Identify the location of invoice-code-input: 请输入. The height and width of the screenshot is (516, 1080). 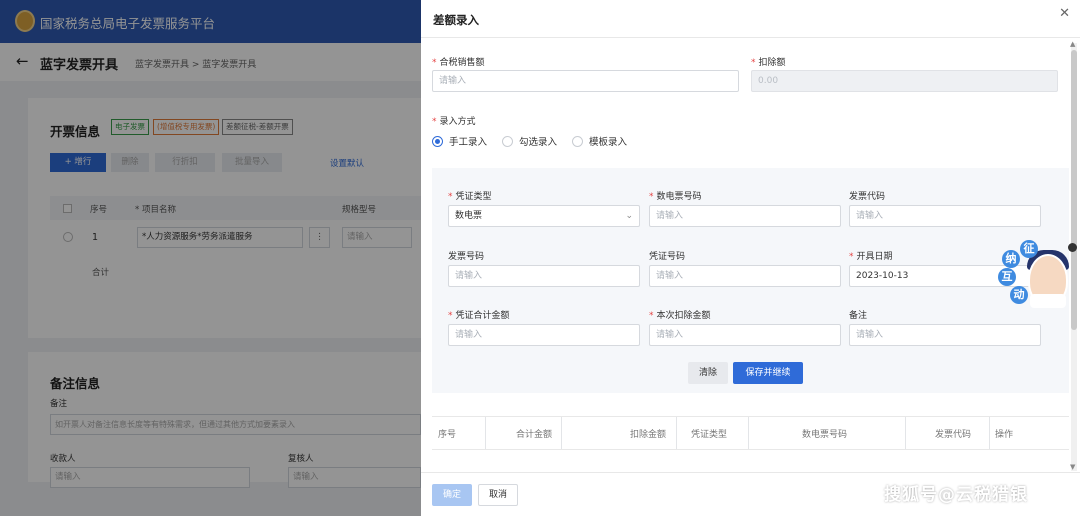
(945, 216).